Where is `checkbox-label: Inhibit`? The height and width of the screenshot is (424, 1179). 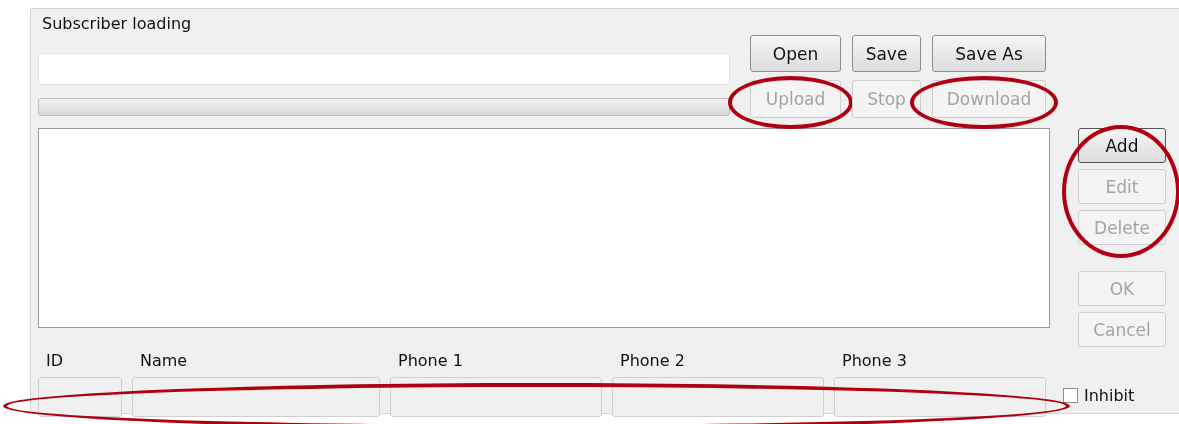
checkbox-label: Inhibit is located at coordinates (1109, 395).